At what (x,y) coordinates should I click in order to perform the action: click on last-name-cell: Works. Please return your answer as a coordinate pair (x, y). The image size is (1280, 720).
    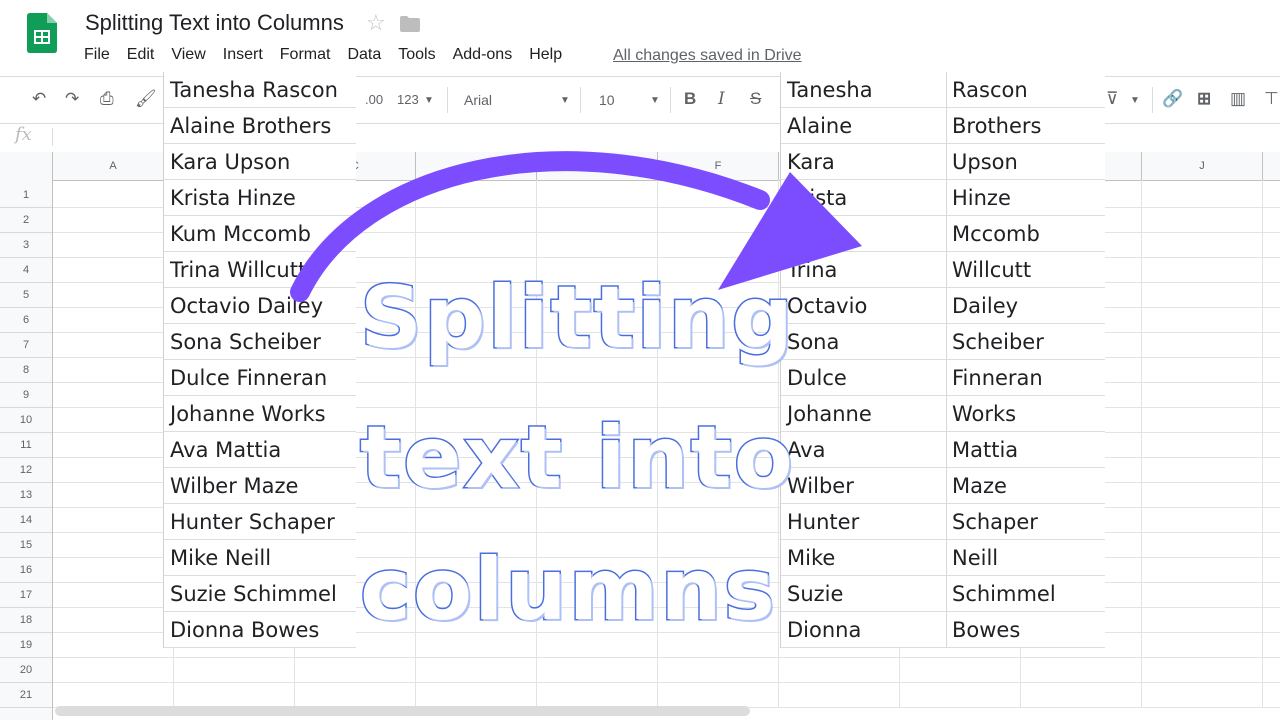
    Looking at the image, I should click on (1025, 414).